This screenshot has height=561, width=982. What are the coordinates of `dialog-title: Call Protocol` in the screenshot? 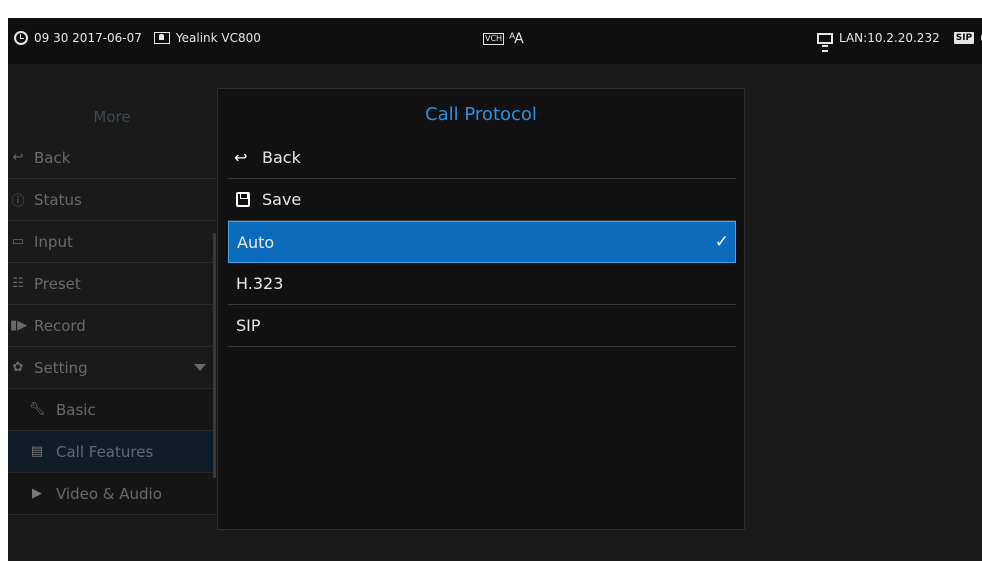 It's located at (481, 114).